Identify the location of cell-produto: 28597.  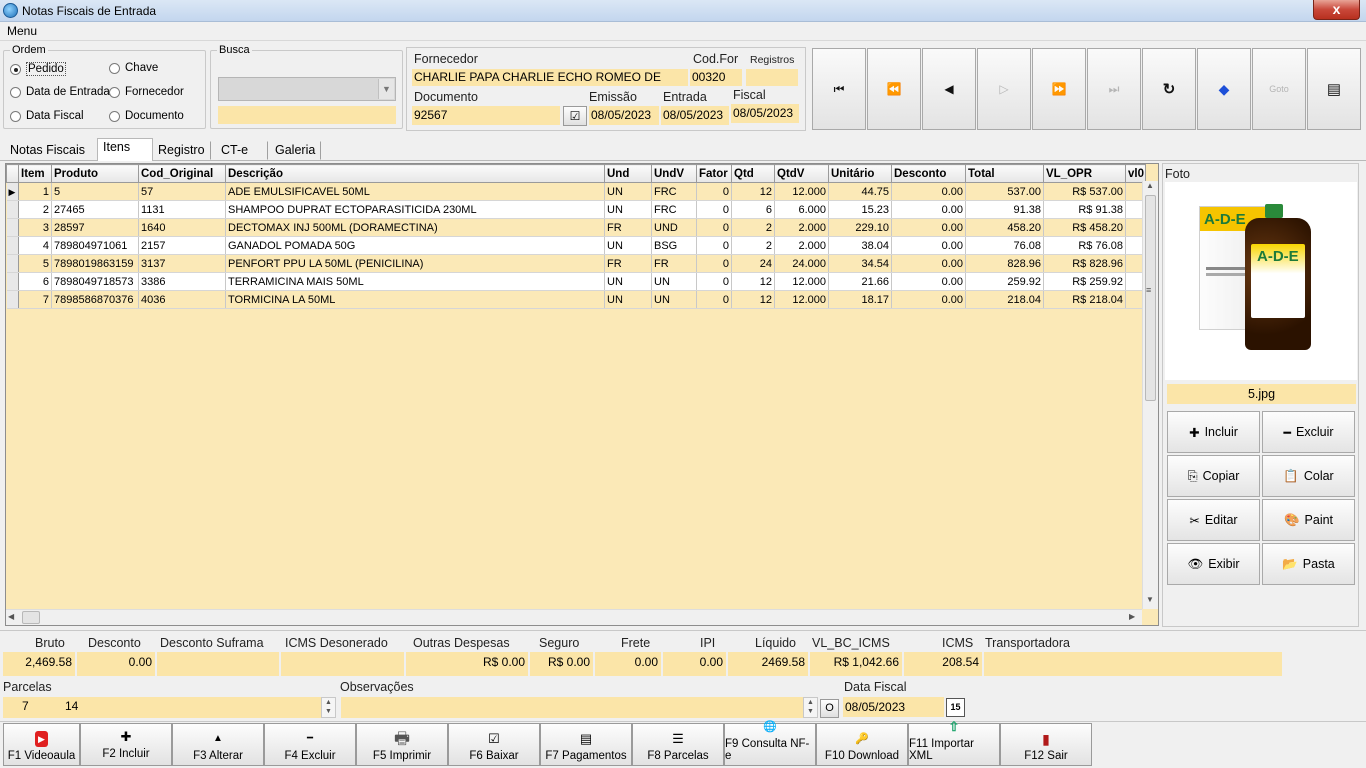
(95, 227).